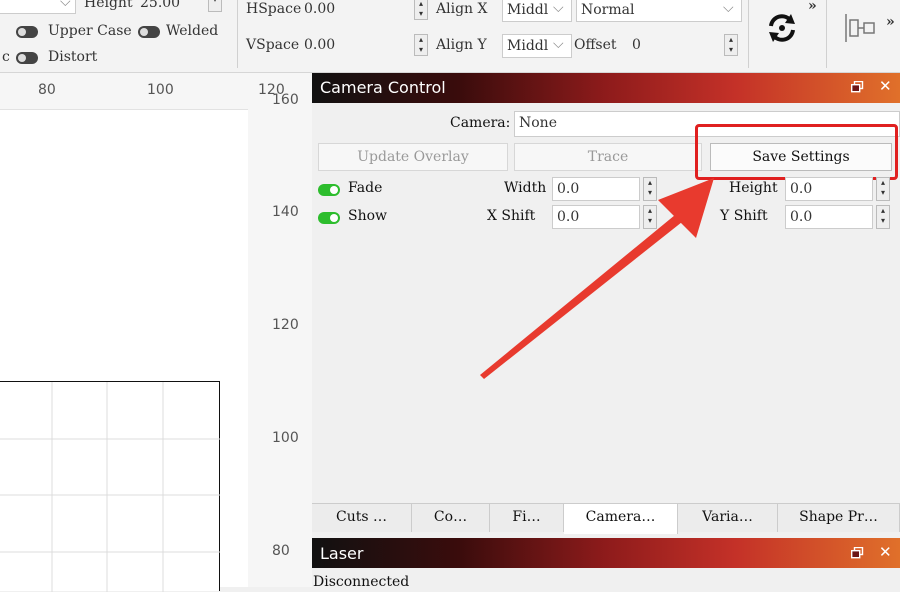 The height and width of the screenshot is (592, 900). I want to click on annotation-arrow, so click(597, 278).